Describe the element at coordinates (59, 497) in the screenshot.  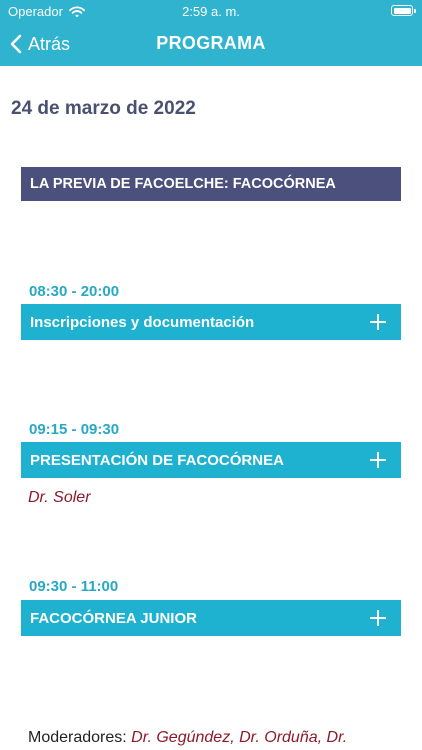
I see `session-speaker: Dr. Soler` at that location.